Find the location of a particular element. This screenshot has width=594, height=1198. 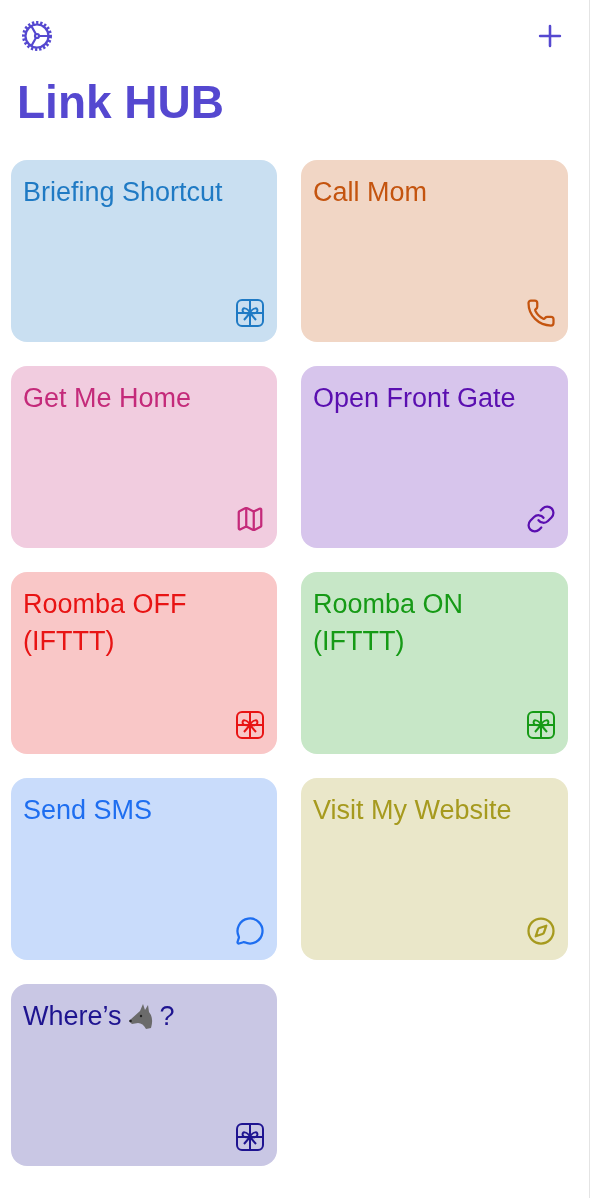

shortcut-card: Where’s ? is located at coordinates (144, 1075).